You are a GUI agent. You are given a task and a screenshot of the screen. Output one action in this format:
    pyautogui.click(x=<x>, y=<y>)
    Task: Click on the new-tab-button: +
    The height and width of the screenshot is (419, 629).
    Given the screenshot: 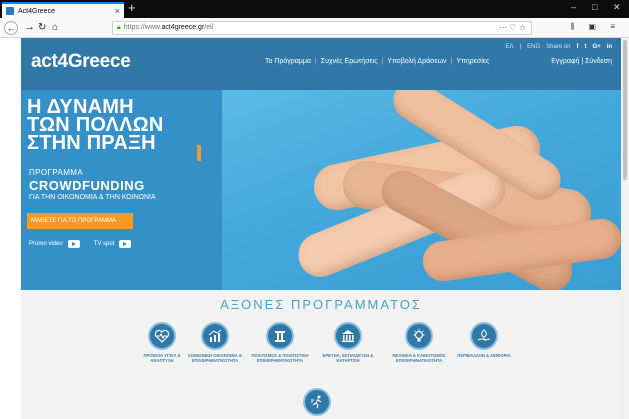 What is the action you would take?
    pyautogui.click(x=132, y=8)
    